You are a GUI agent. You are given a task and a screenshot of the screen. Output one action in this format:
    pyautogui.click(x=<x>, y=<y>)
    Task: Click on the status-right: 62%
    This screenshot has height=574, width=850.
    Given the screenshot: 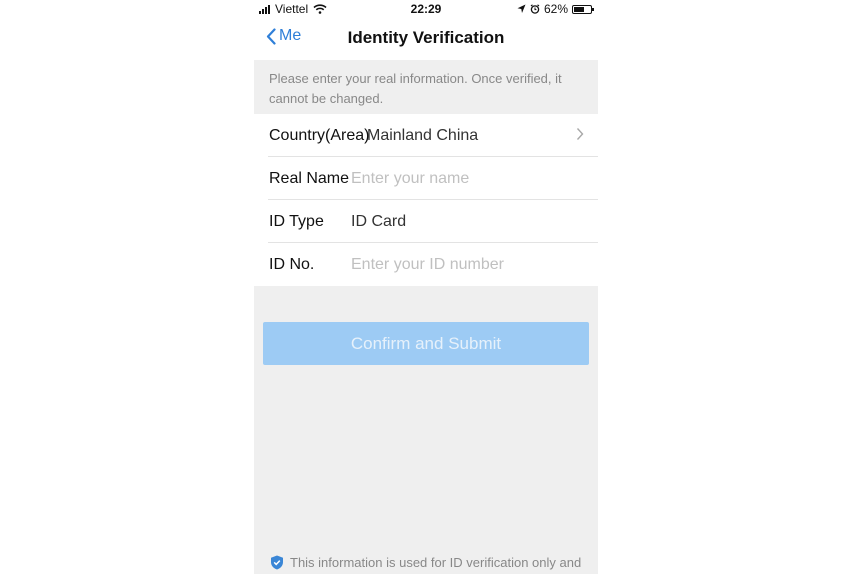 What is the action you would take?
    pyautogui.click(x=555, y=9)
    